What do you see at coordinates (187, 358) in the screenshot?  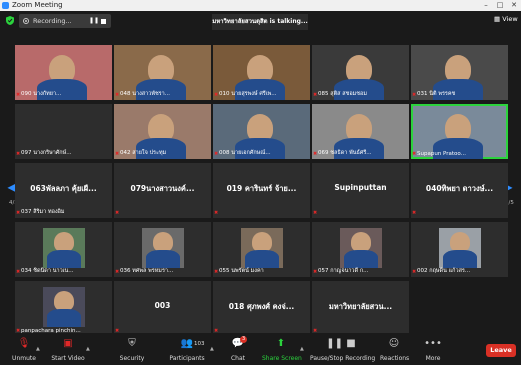 I see `participants-label: Participants` at bounding box center [187, 358].